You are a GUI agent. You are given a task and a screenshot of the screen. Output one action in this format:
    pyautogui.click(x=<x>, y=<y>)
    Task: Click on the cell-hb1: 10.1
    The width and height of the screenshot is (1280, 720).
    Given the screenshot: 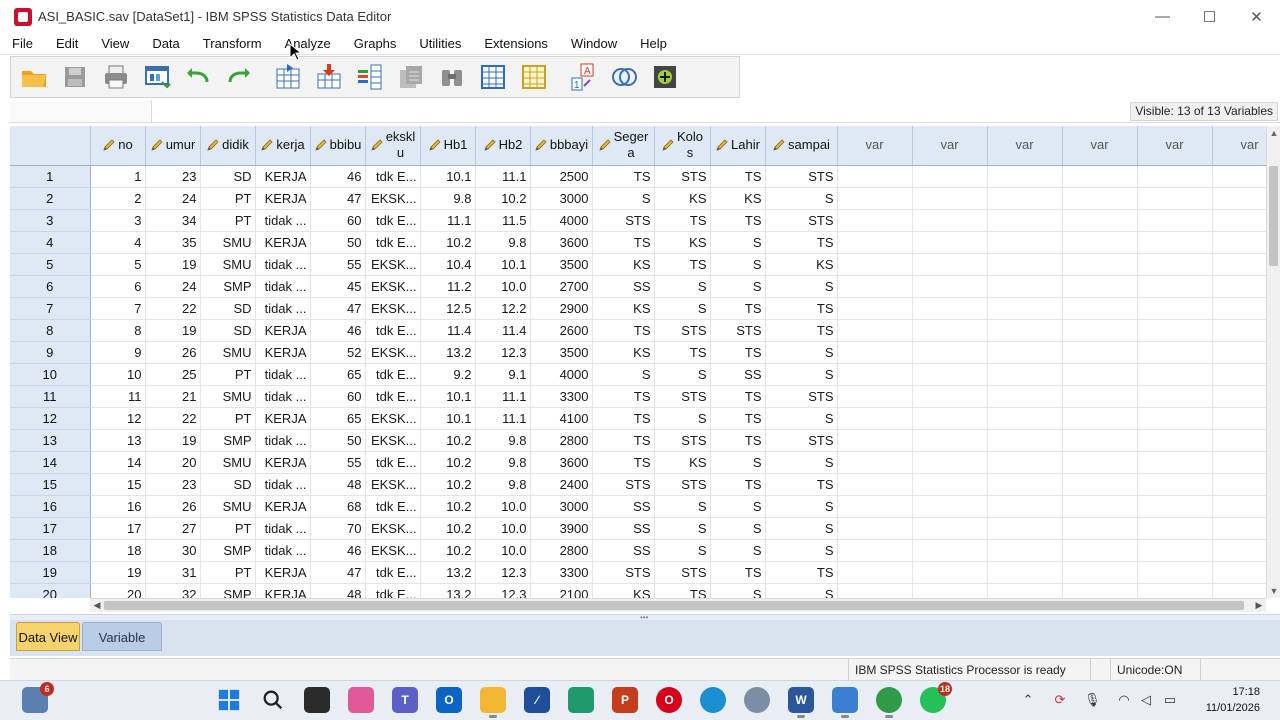 What is the action you would take?
    pyautogui.click(x=448, y=396)
    